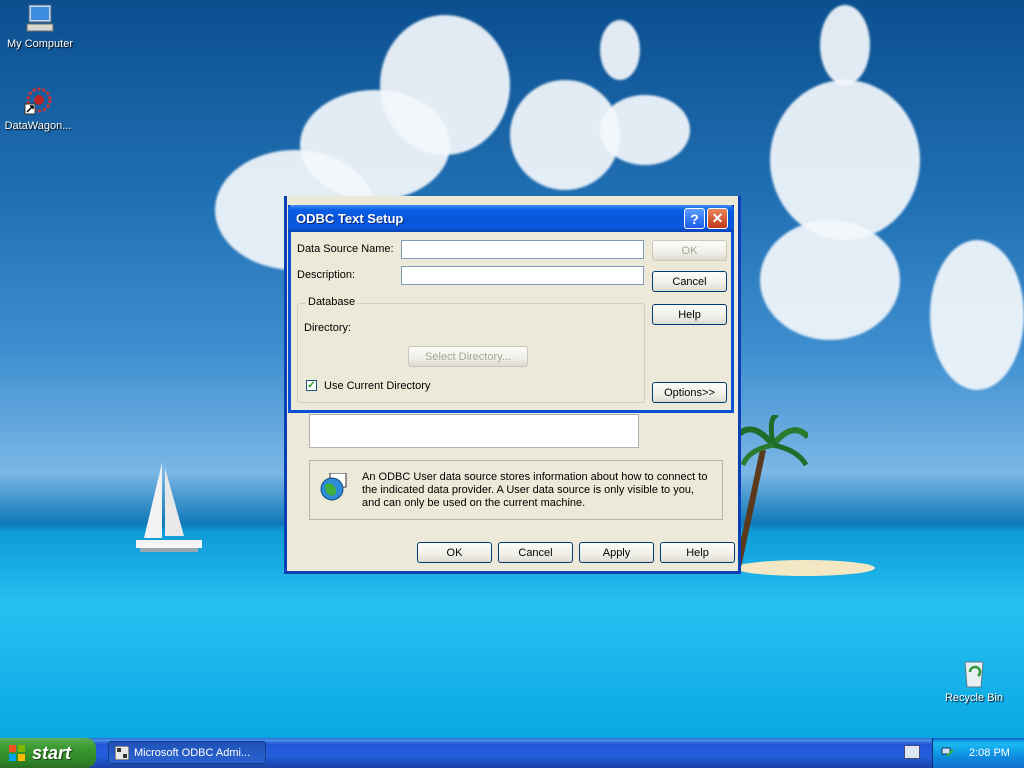 The height and width of the screenshot is (768, 1024). What do you see at coordinates (40, 44) in the screenshot?
I see `desktop-icon-label: My Computer` at bounding box center [40, 44].